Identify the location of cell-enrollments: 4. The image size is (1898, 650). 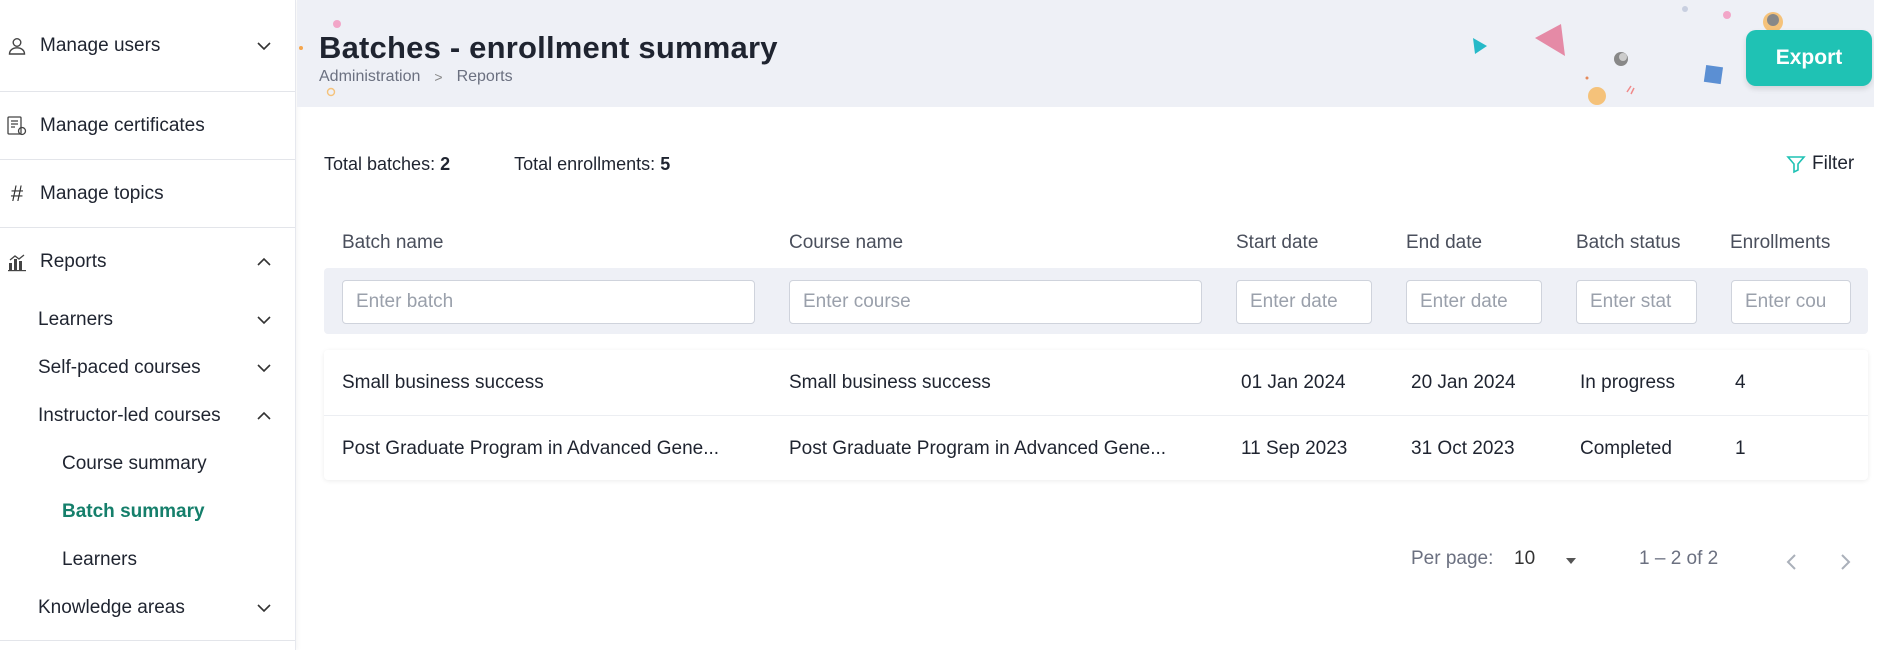
(1740, 382).